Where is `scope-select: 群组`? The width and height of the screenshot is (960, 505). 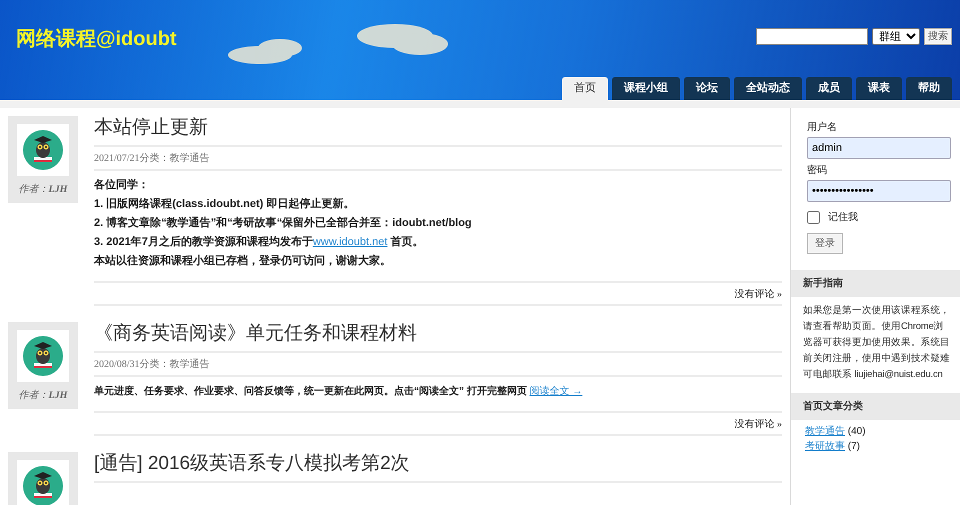
scope-select: 群组 is located at coordinates (896, 36).